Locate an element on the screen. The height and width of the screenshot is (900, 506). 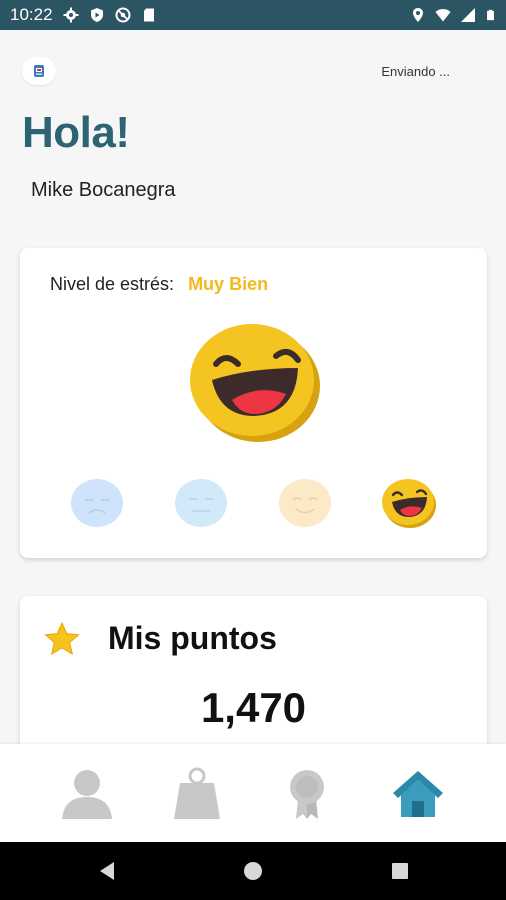
battery-icon is located at coordinates (490, 15).